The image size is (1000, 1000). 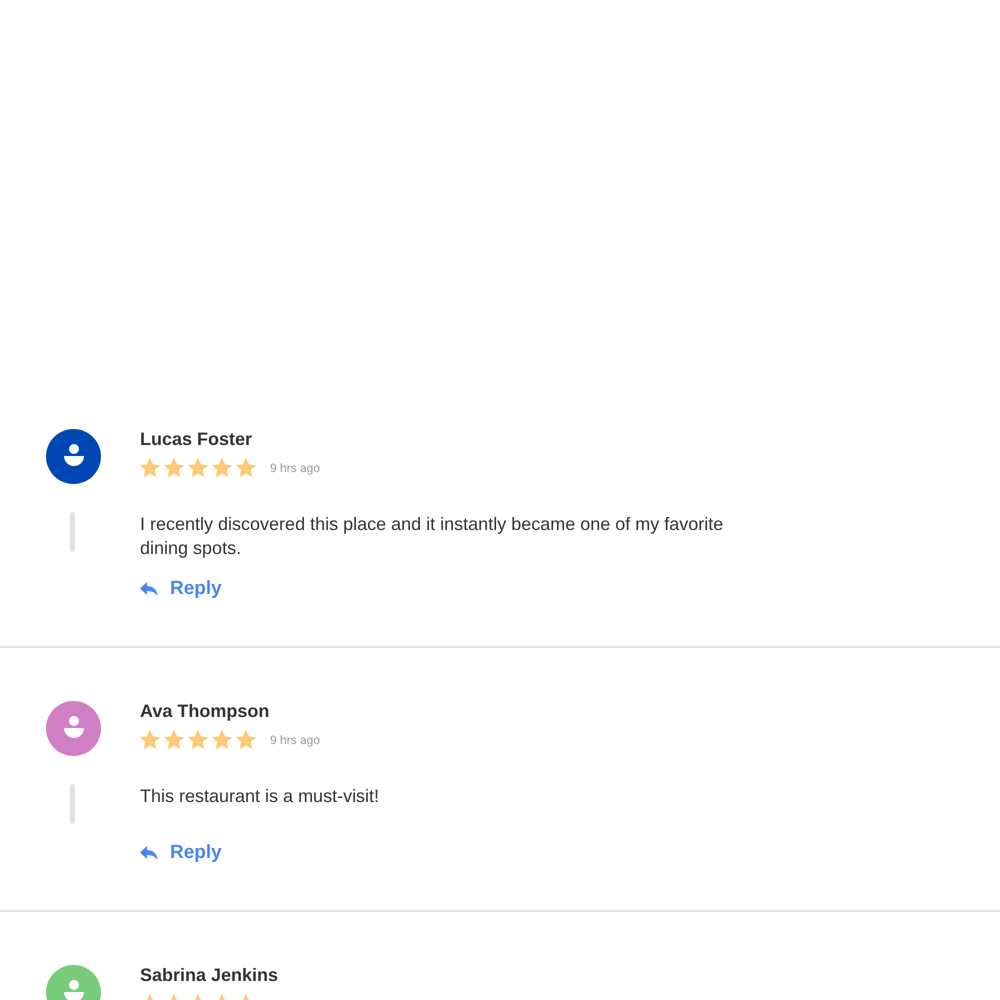 I want to click on author-name: Lucas Foster, so click(x=196, y=439).